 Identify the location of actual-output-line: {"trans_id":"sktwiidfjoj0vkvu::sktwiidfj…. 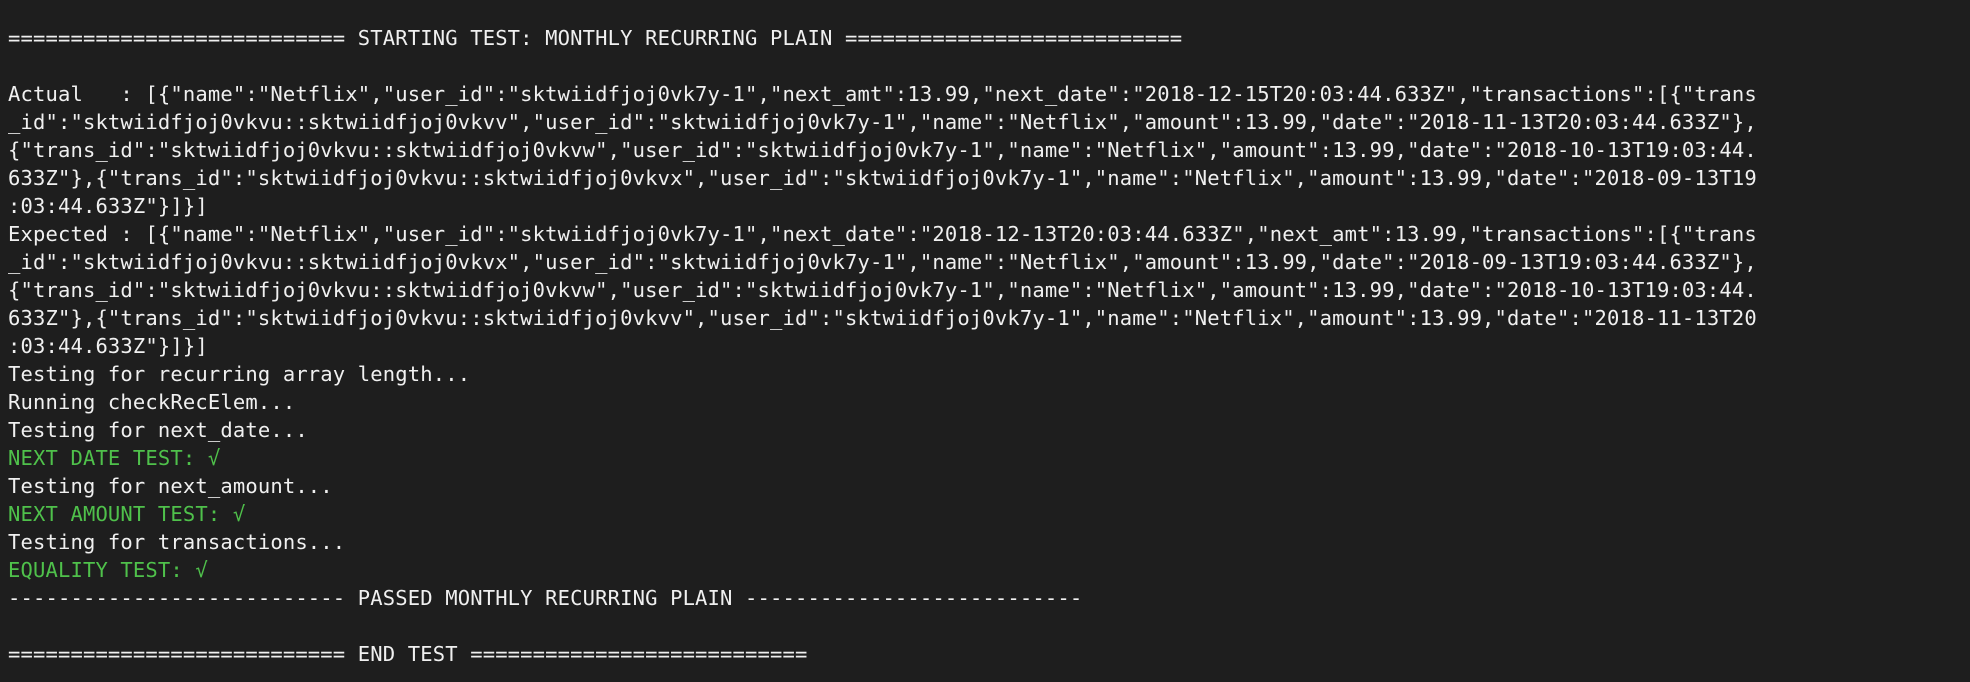
(882, 150).